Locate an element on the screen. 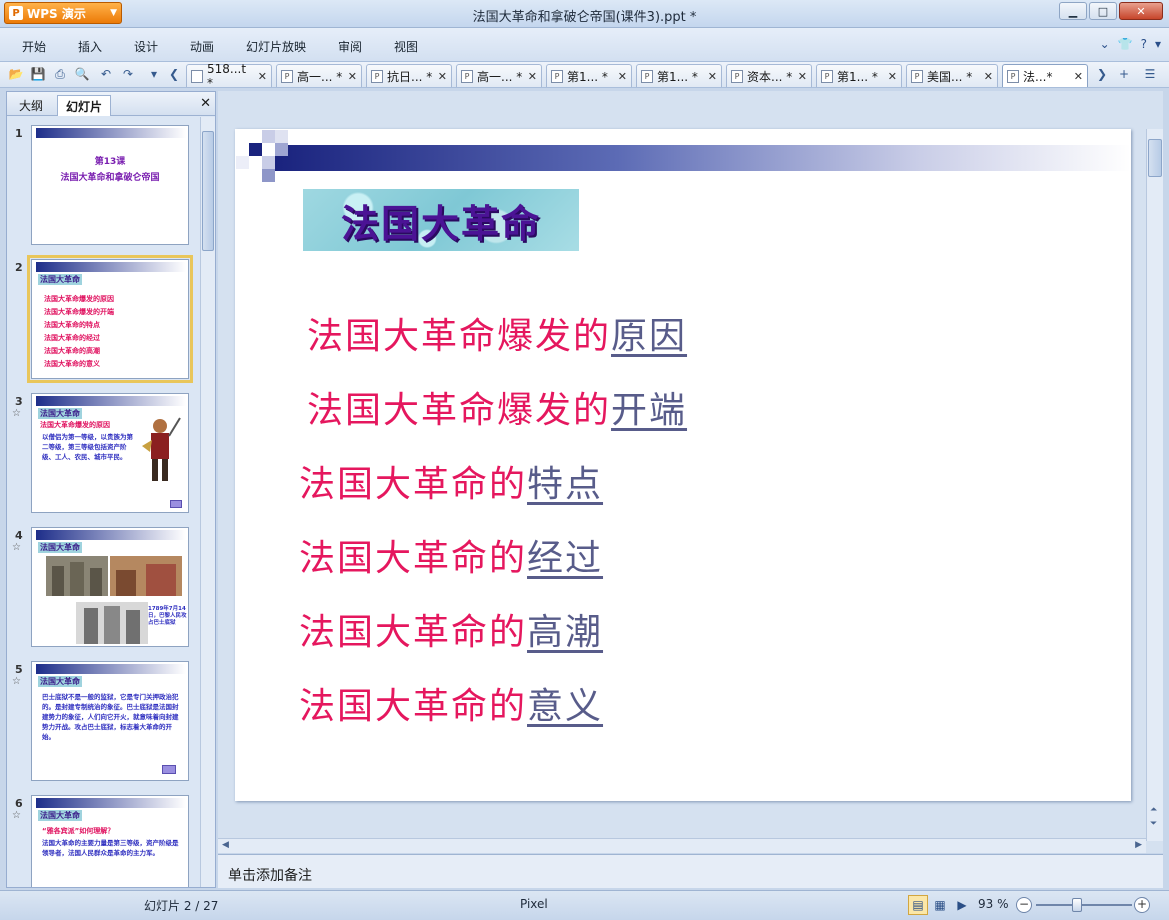  minimize-button: ▁ is located at coordinates (1073, 11).